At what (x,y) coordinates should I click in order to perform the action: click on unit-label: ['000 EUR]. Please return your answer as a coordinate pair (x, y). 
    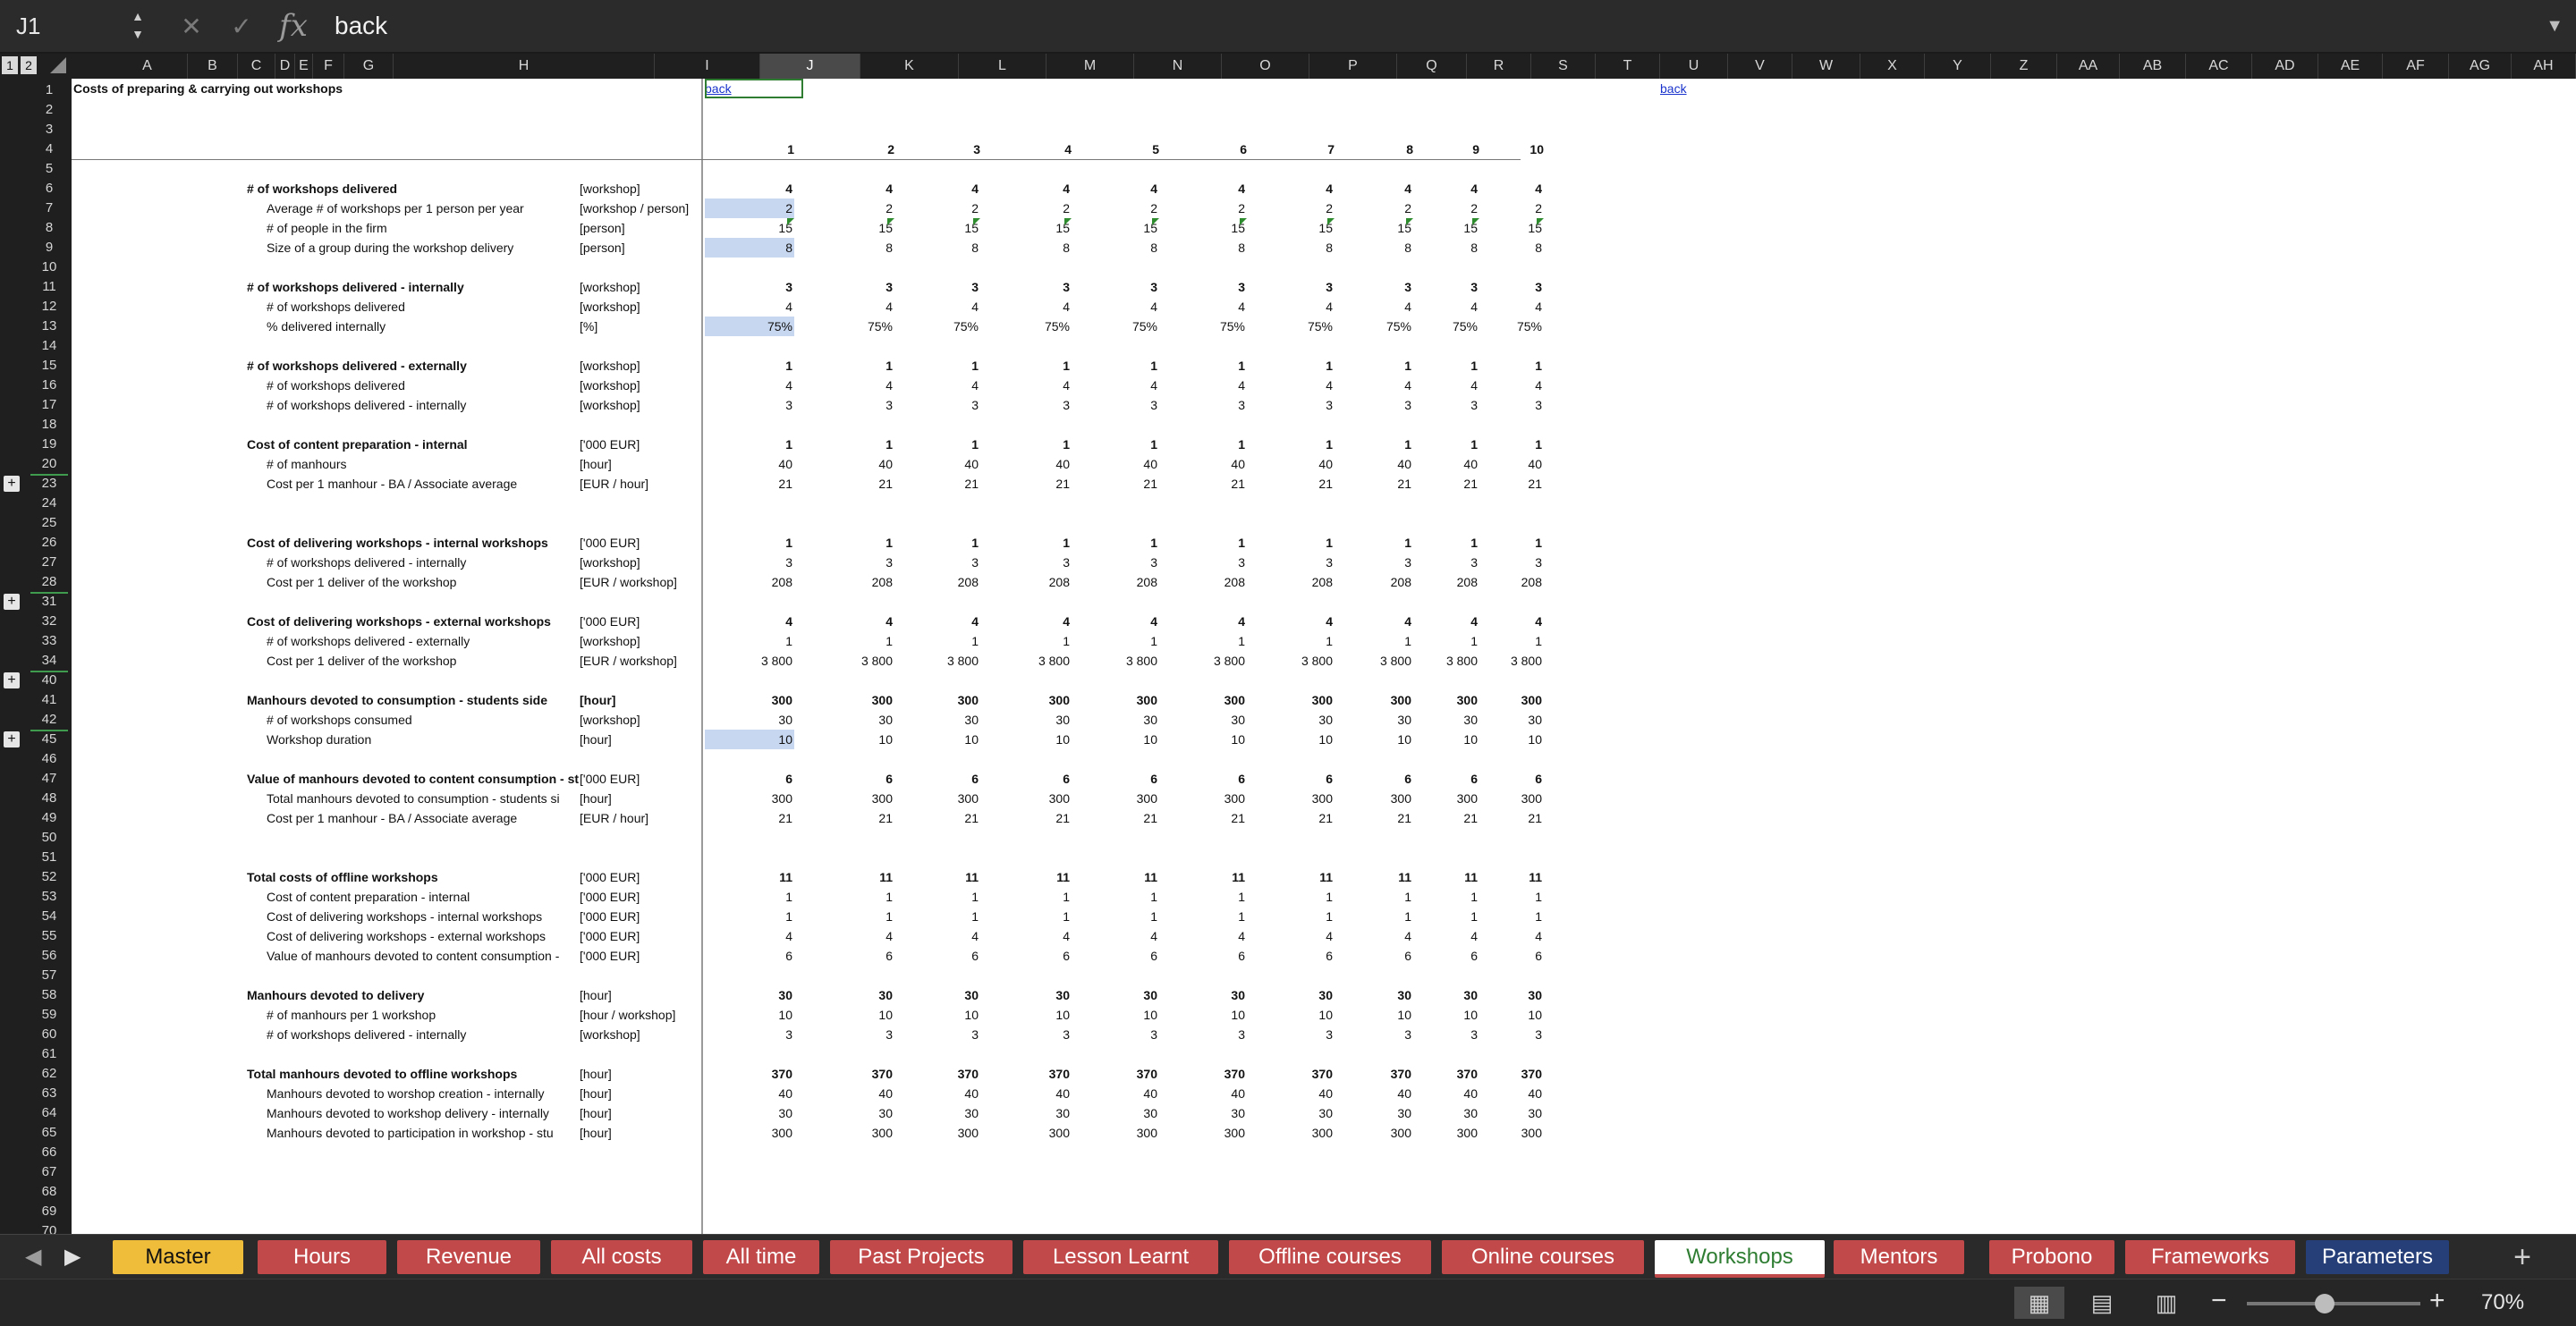
    Looking at the image, I should click on (639, 444).